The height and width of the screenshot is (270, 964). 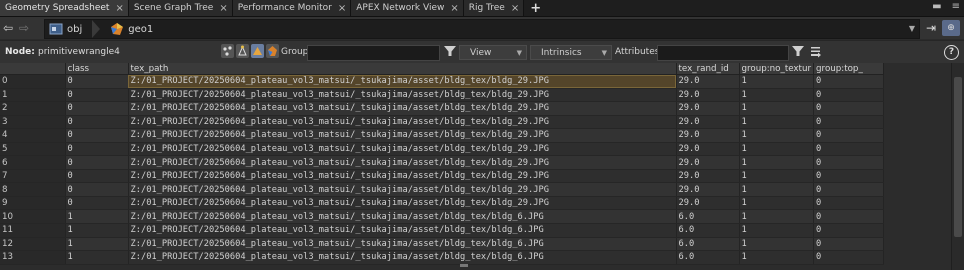 What do you see at coordinates (777, 69) in the screenshot?
I see `column-header-group-no-texture: group:no_textur` at bounding box center [777, 69].